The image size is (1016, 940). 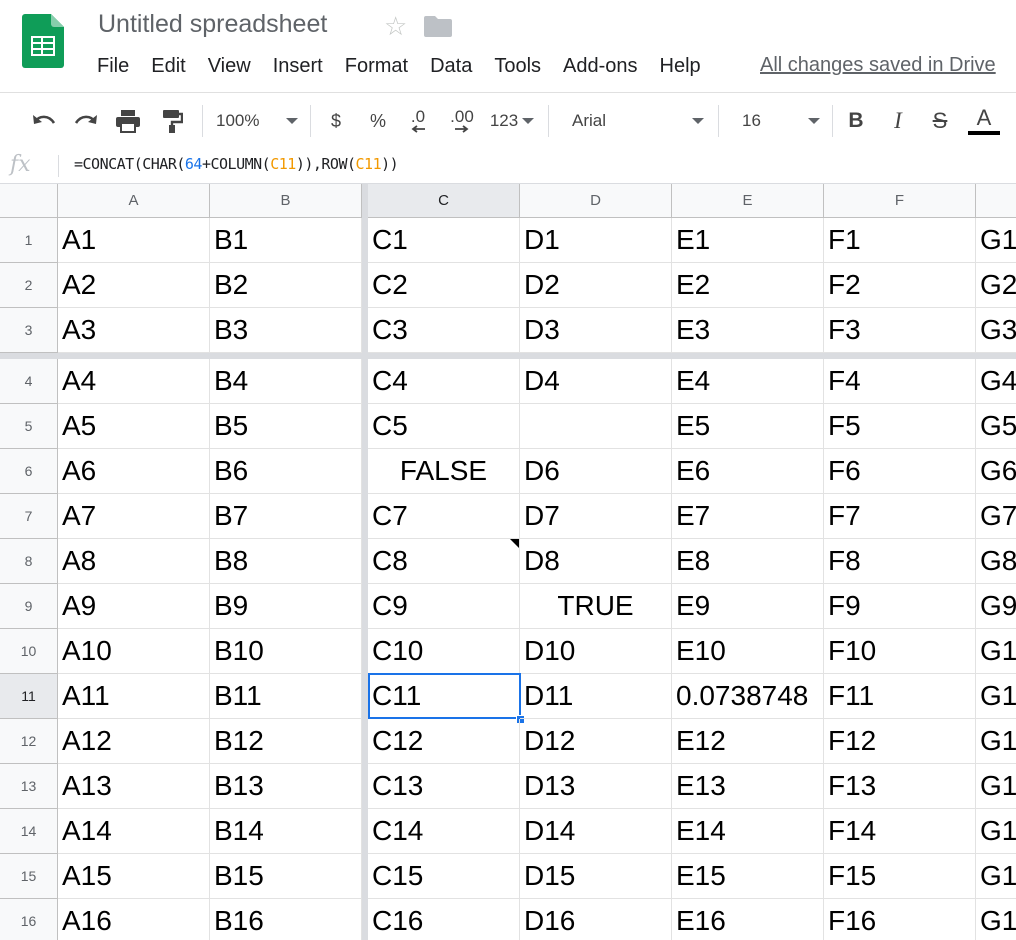 I want to click on row-header-8: 8, so click(x=29, y=561).